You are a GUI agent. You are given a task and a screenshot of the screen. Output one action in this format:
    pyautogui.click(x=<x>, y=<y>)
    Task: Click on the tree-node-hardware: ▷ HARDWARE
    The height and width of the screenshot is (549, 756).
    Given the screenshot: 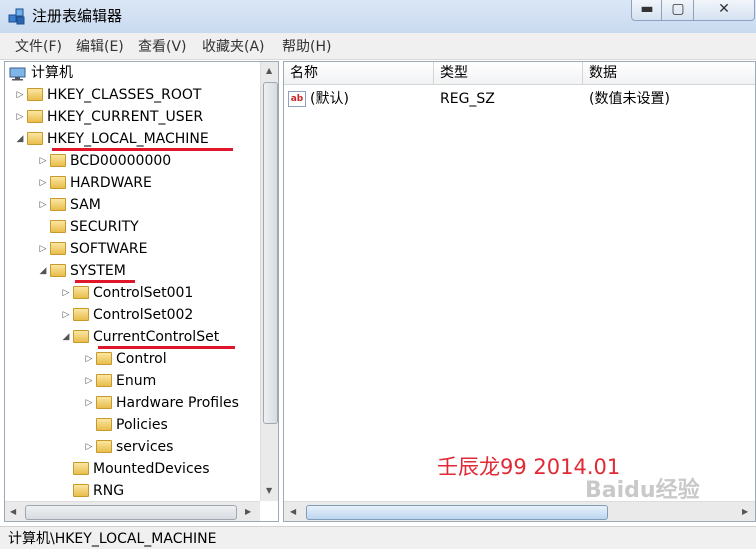 What is the action you would take?
    pyautogui.click(x=94, y=183)
    